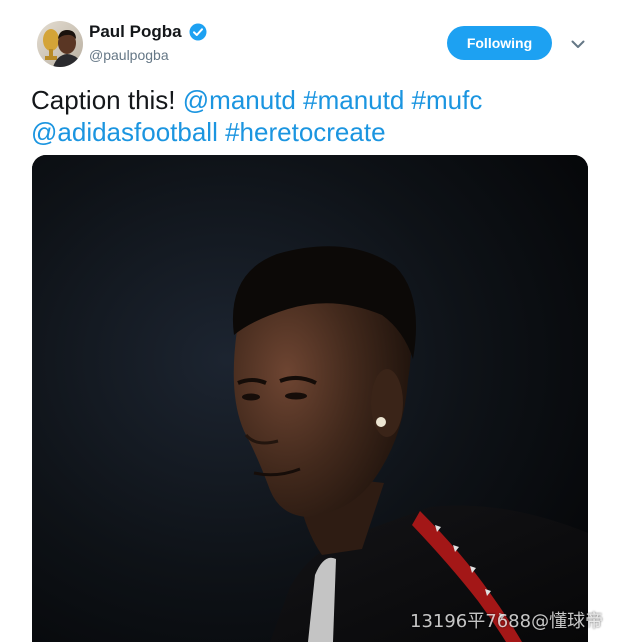  I want to click on chevron-down-icon, so click(578, 44).